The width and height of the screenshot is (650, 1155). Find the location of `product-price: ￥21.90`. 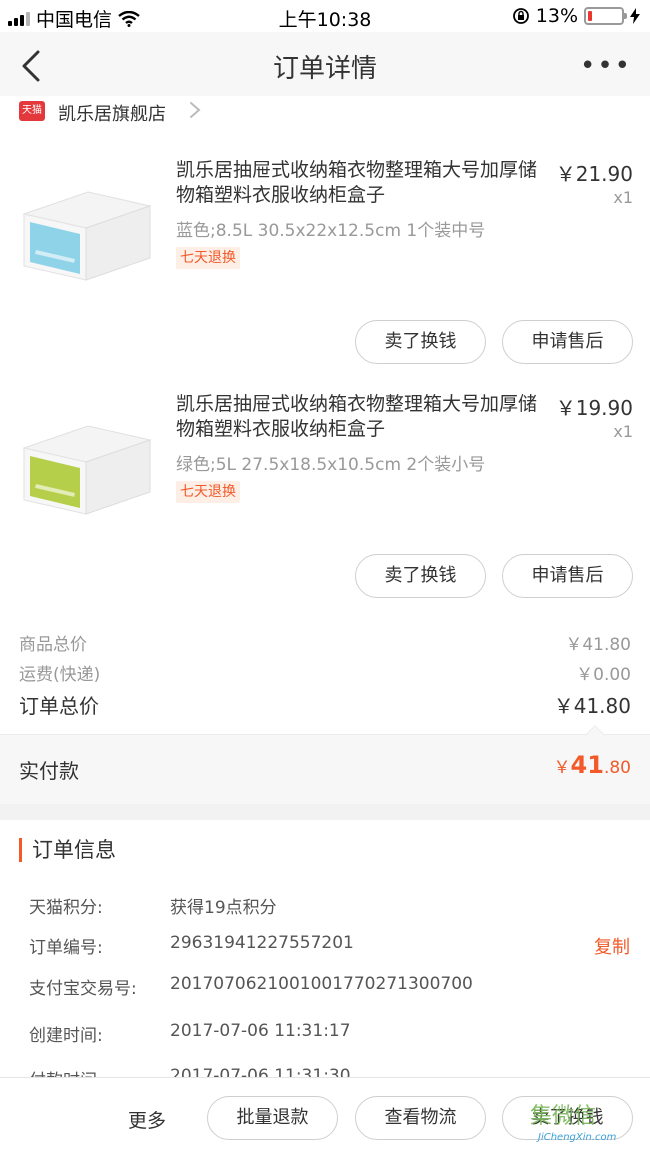

product-price: ￥21.90 is located at coordinates (594, 174).